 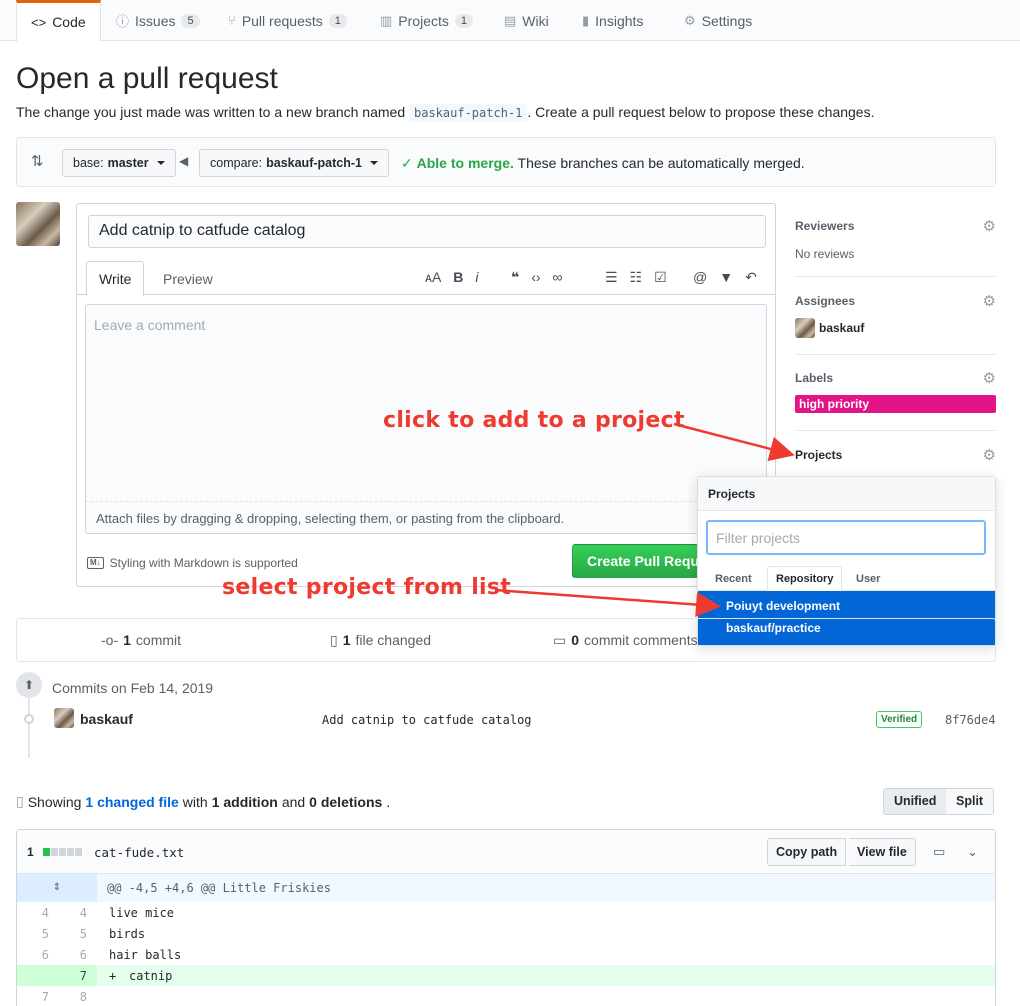 What do you see at coordinates (970, 801) in the screenshot?
I see `split-view-button: Split` at bounding box center [970, 801].